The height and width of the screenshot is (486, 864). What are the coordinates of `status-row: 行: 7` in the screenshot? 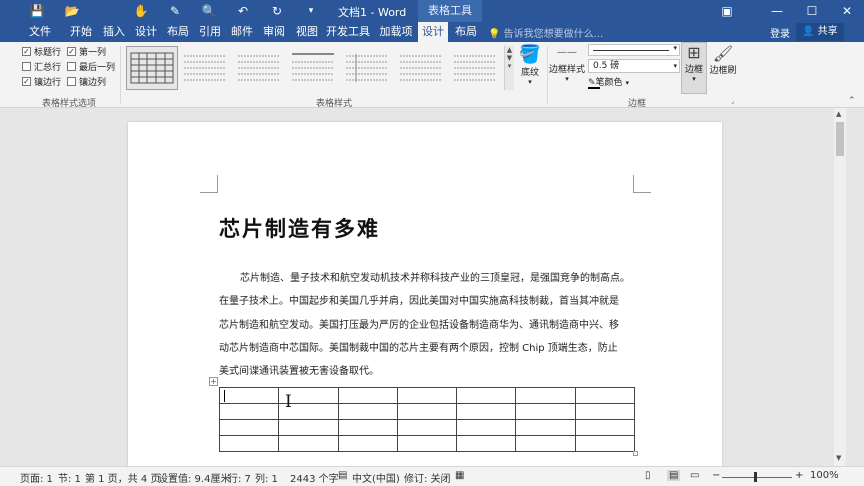 It's located at (239, 477).